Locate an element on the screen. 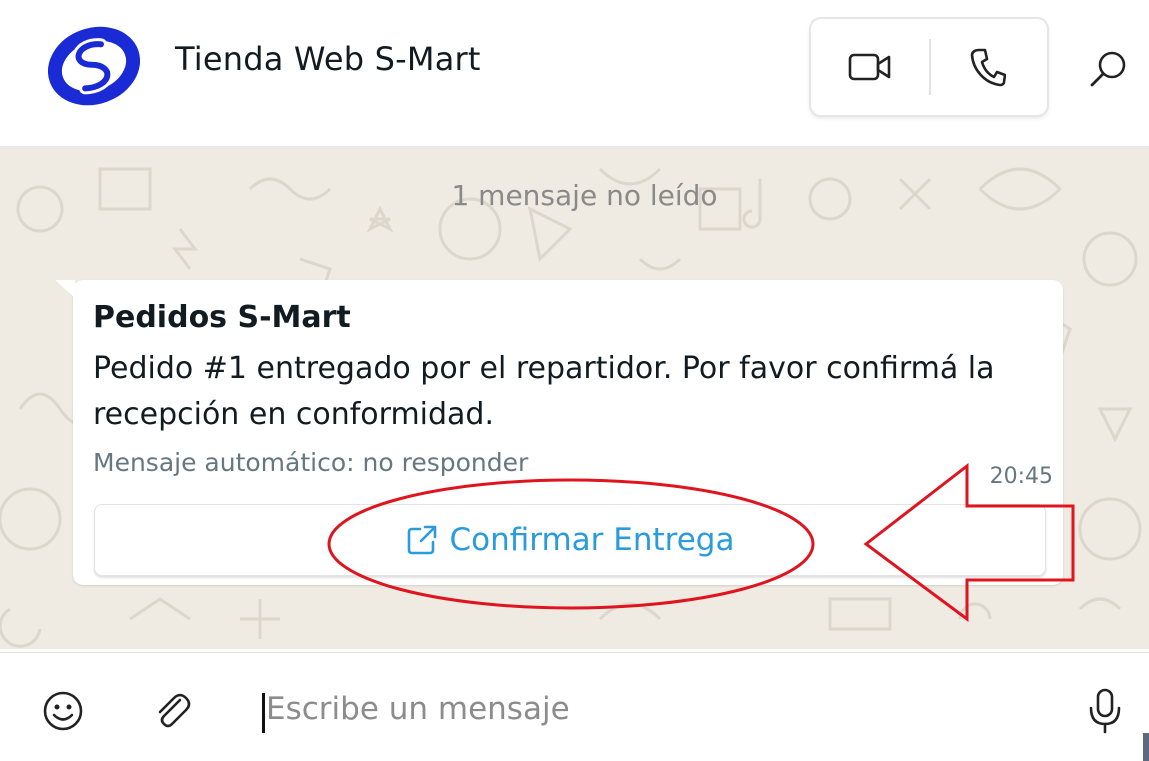 The width and height of the screenshot is (1149, 761). search-button is located at coordinates (1108, 69).